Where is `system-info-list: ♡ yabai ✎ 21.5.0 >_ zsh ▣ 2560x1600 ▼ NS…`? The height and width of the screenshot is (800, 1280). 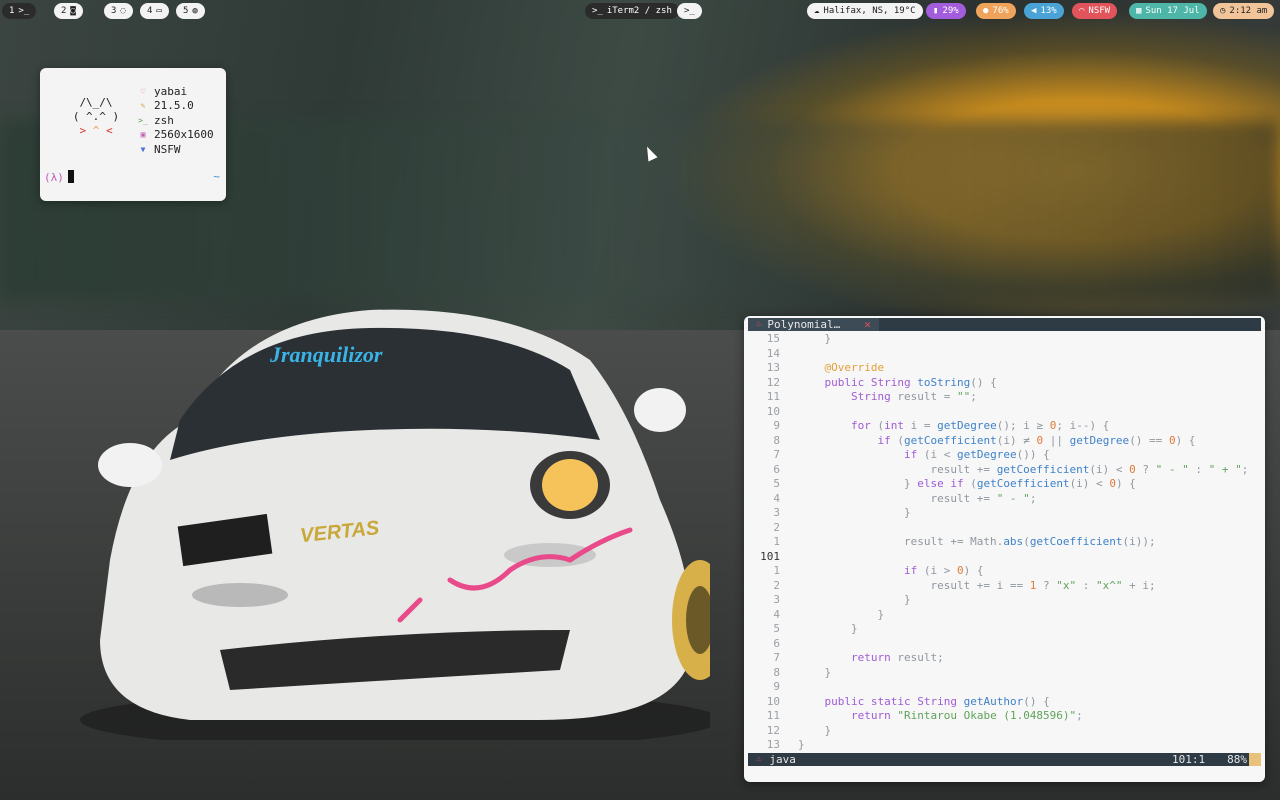
system-info-list: ♡ yabai ✎ 21.5.0 >_ zsh ▣ 2560x1600 ▼ NS… is located at coordinates (173, 120).